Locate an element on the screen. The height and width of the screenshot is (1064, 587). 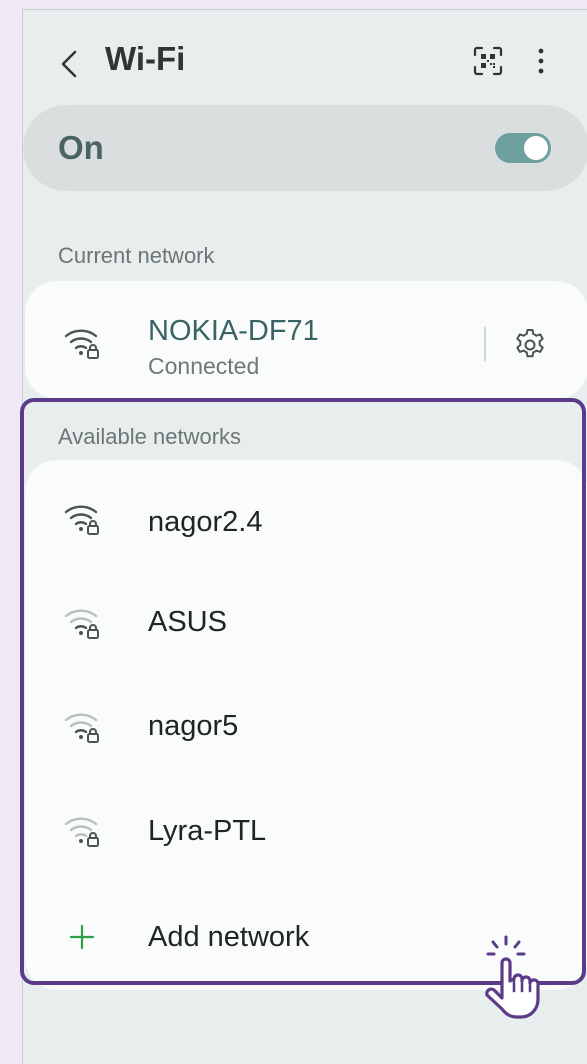
add-network-label: Add network is located at coordinates (229, 937).